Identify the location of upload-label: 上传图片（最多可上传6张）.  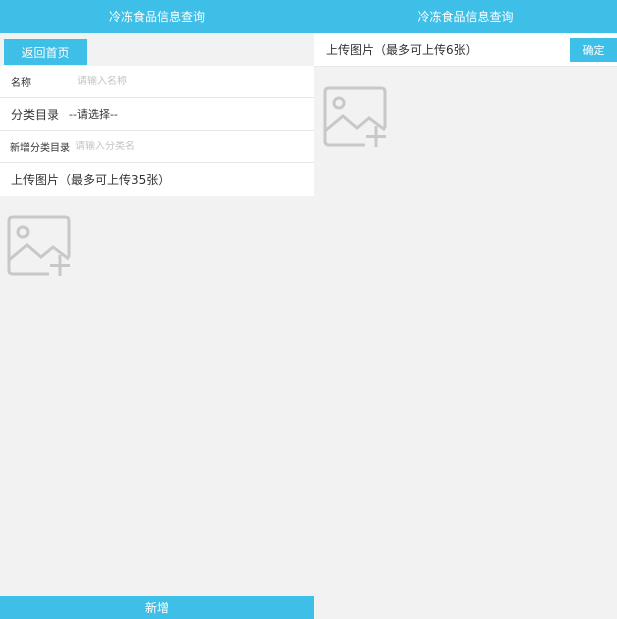
(402, 50).